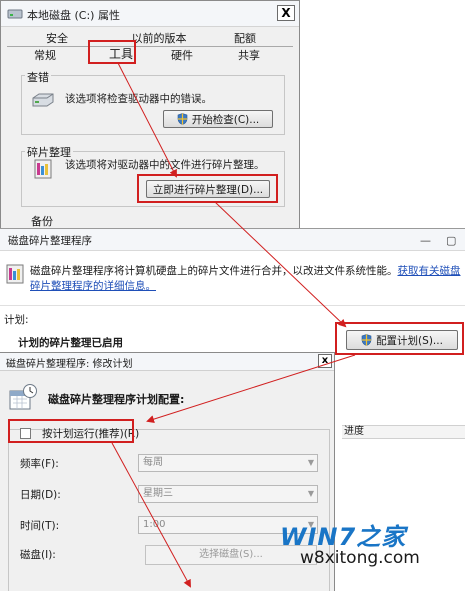  Describe the element at coordinates (360, 558) in the screenshot. I see `watermark-site: w8xitong.com` at that location.